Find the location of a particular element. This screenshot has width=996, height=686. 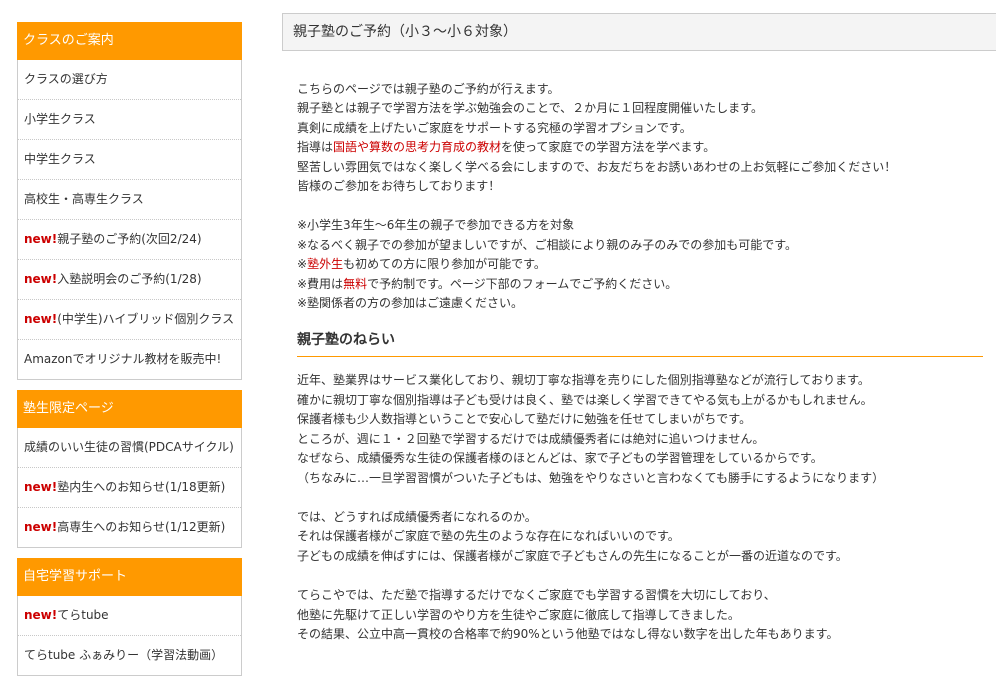

text-line: 指導は国語や算数の思考力育成の教材を使って家庭での学習方法を学べます。 is located at coordinates (640, 147).